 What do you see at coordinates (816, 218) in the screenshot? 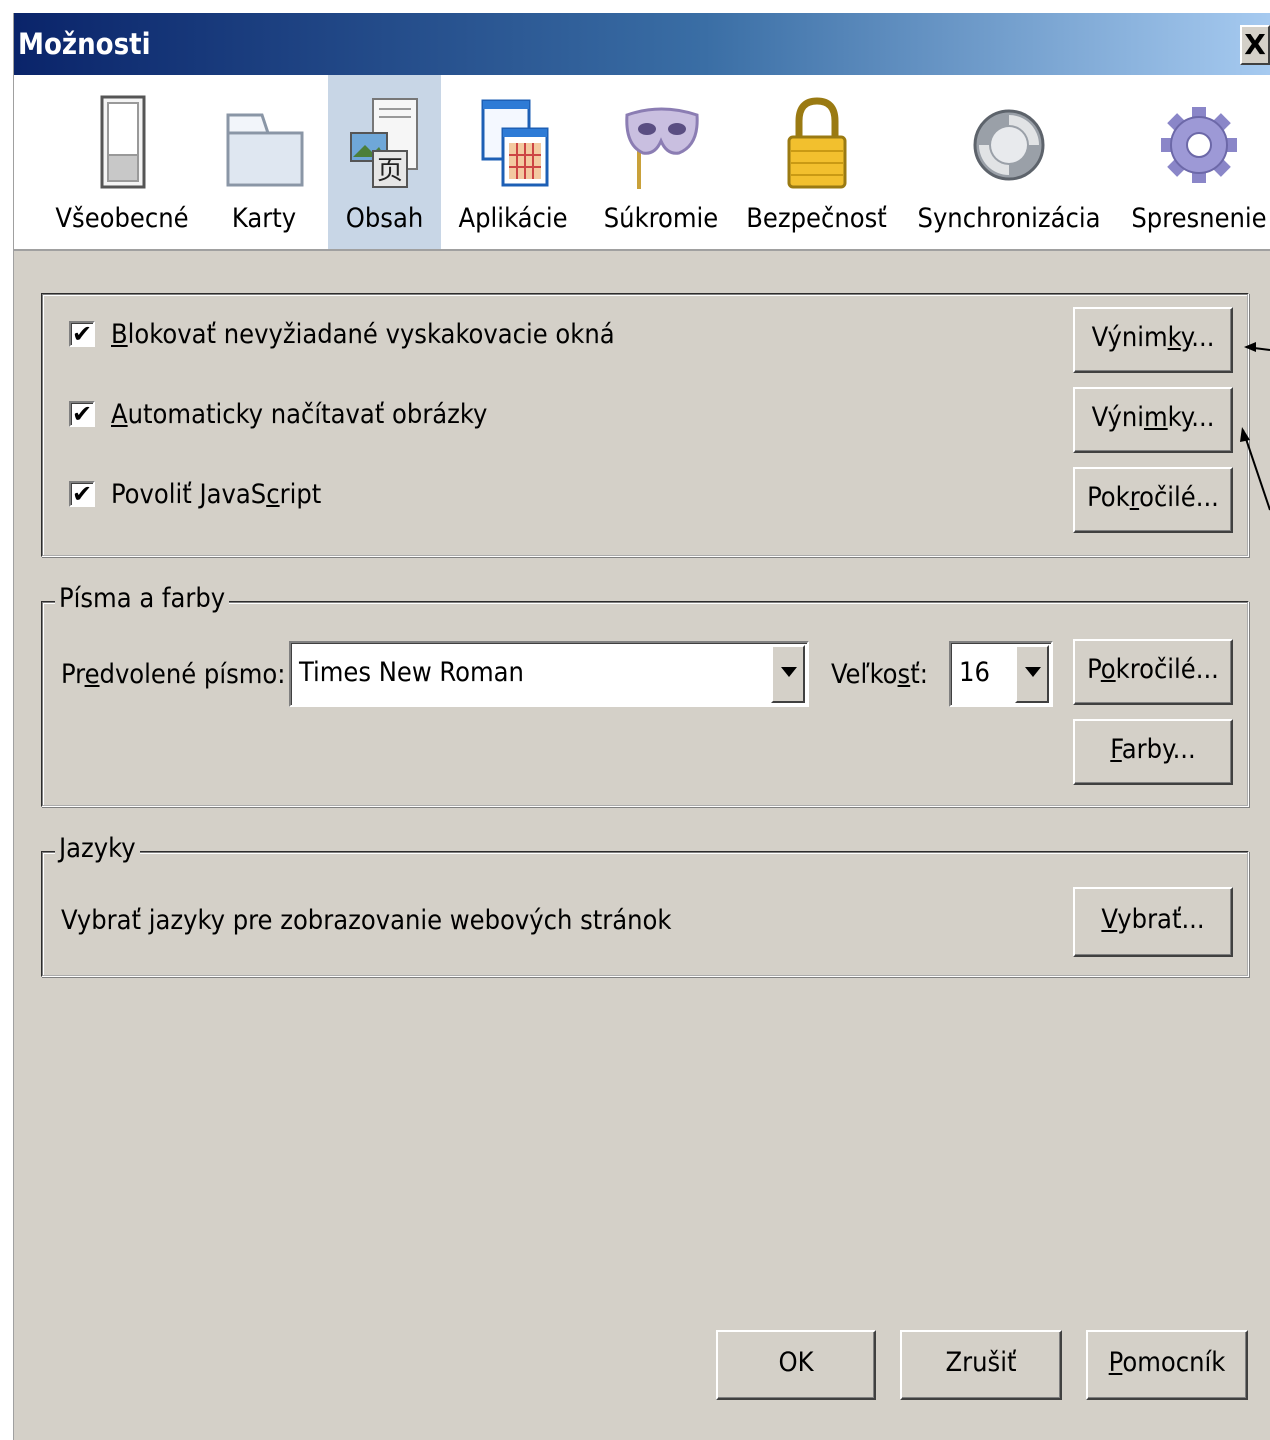
I see `tab-security-label: Bezpečnosť` at bounding box center [816, 218].